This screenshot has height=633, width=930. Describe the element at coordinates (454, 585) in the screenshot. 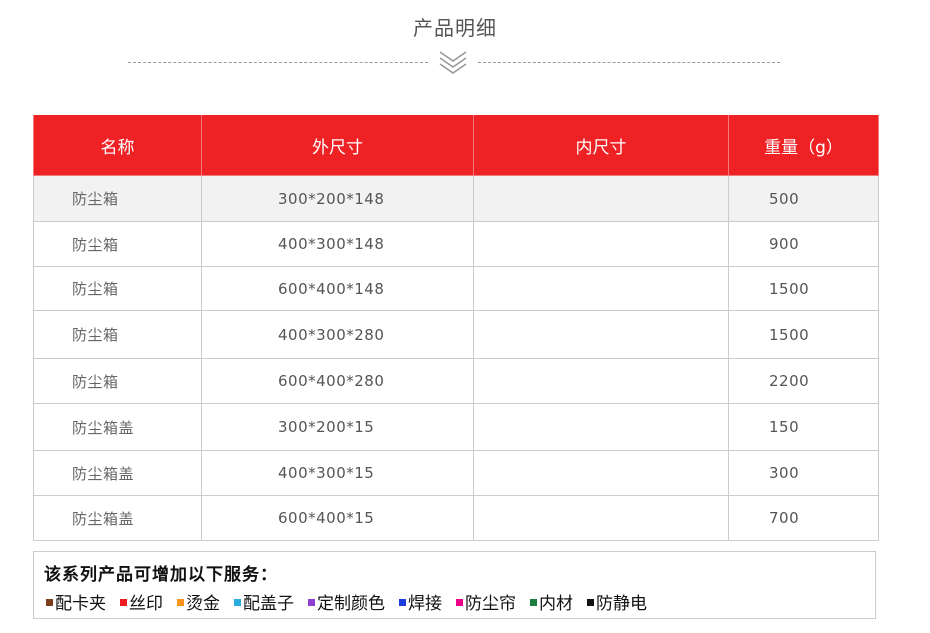

I see `services-box: 该系列产品可增加以下服务： 配卡夹 丝印 烫金 配盖子 定制颜色 焊接 防尘帘 内材 防静电` at that location.